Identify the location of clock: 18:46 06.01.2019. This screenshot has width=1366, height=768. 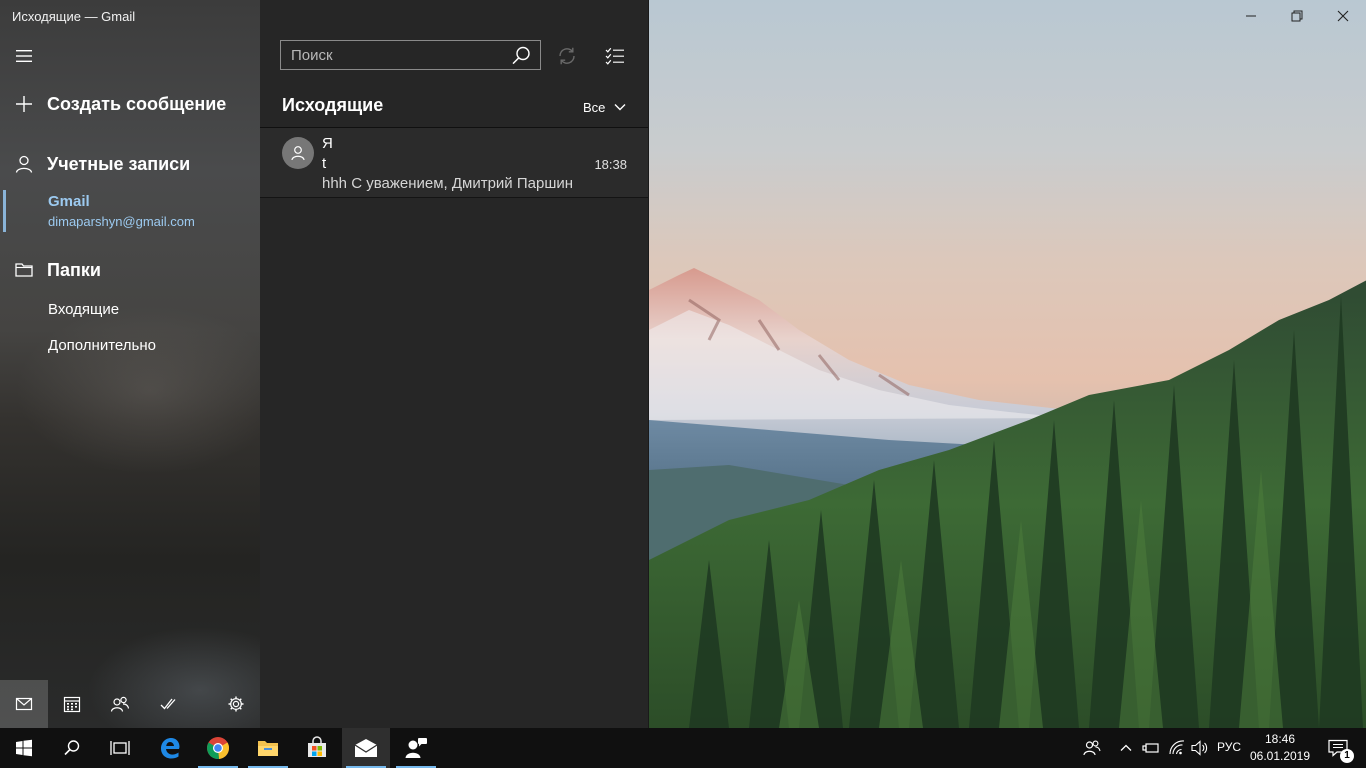
(1280, 748).